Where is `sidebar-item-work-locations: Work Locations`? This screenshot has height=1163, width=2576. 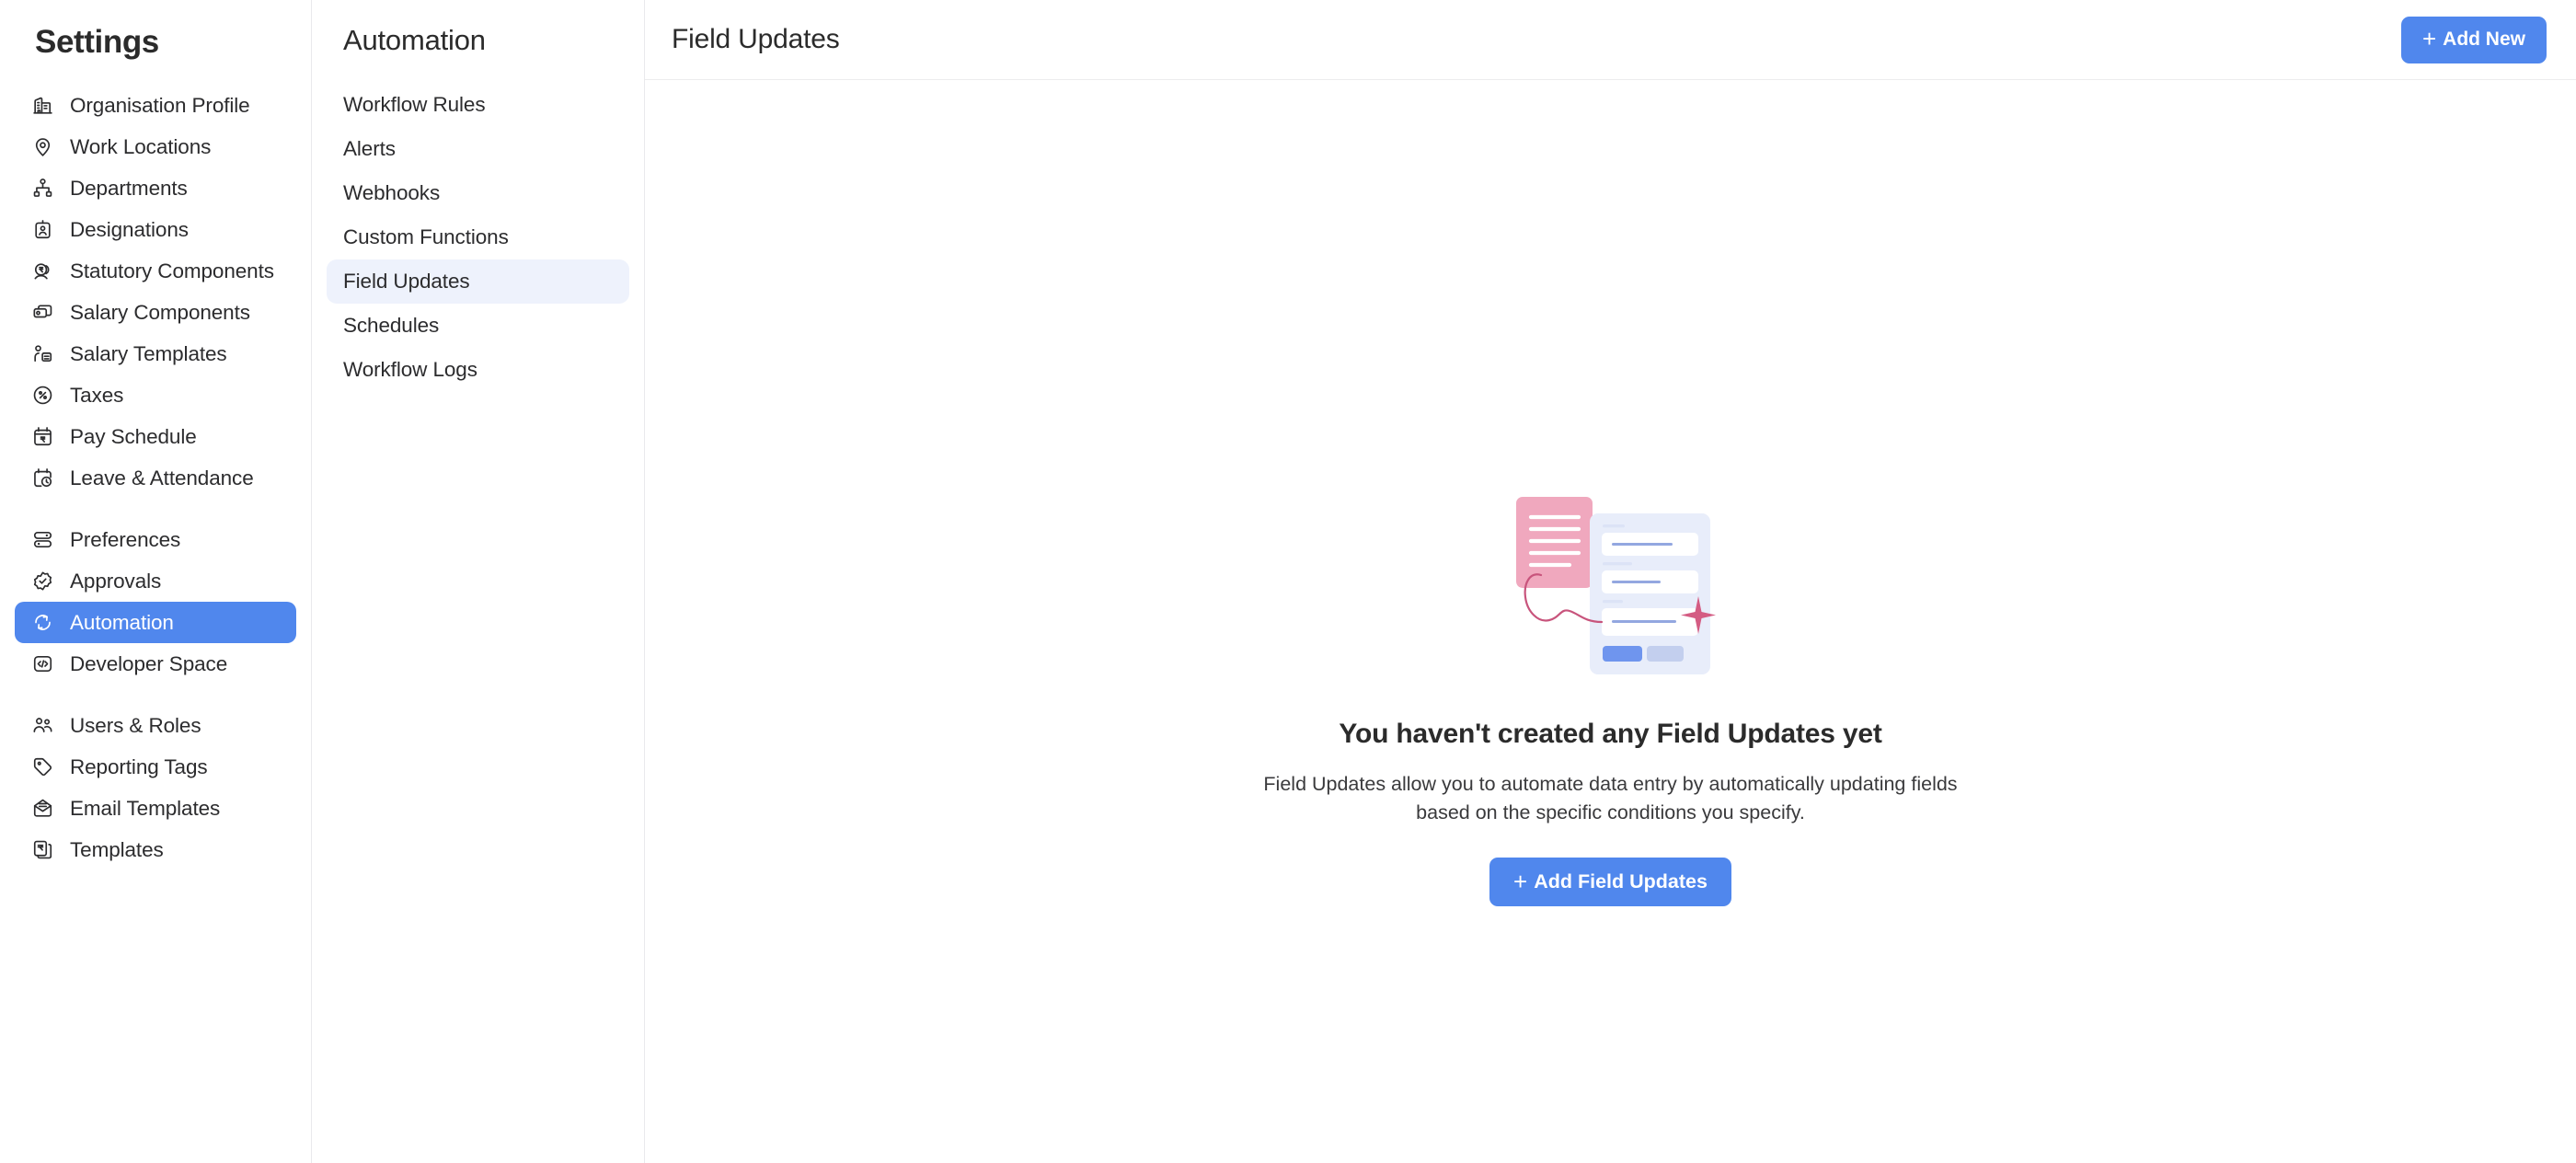 sidebar-item-work-locations: Work Locations is located at coordinates (155, 147).